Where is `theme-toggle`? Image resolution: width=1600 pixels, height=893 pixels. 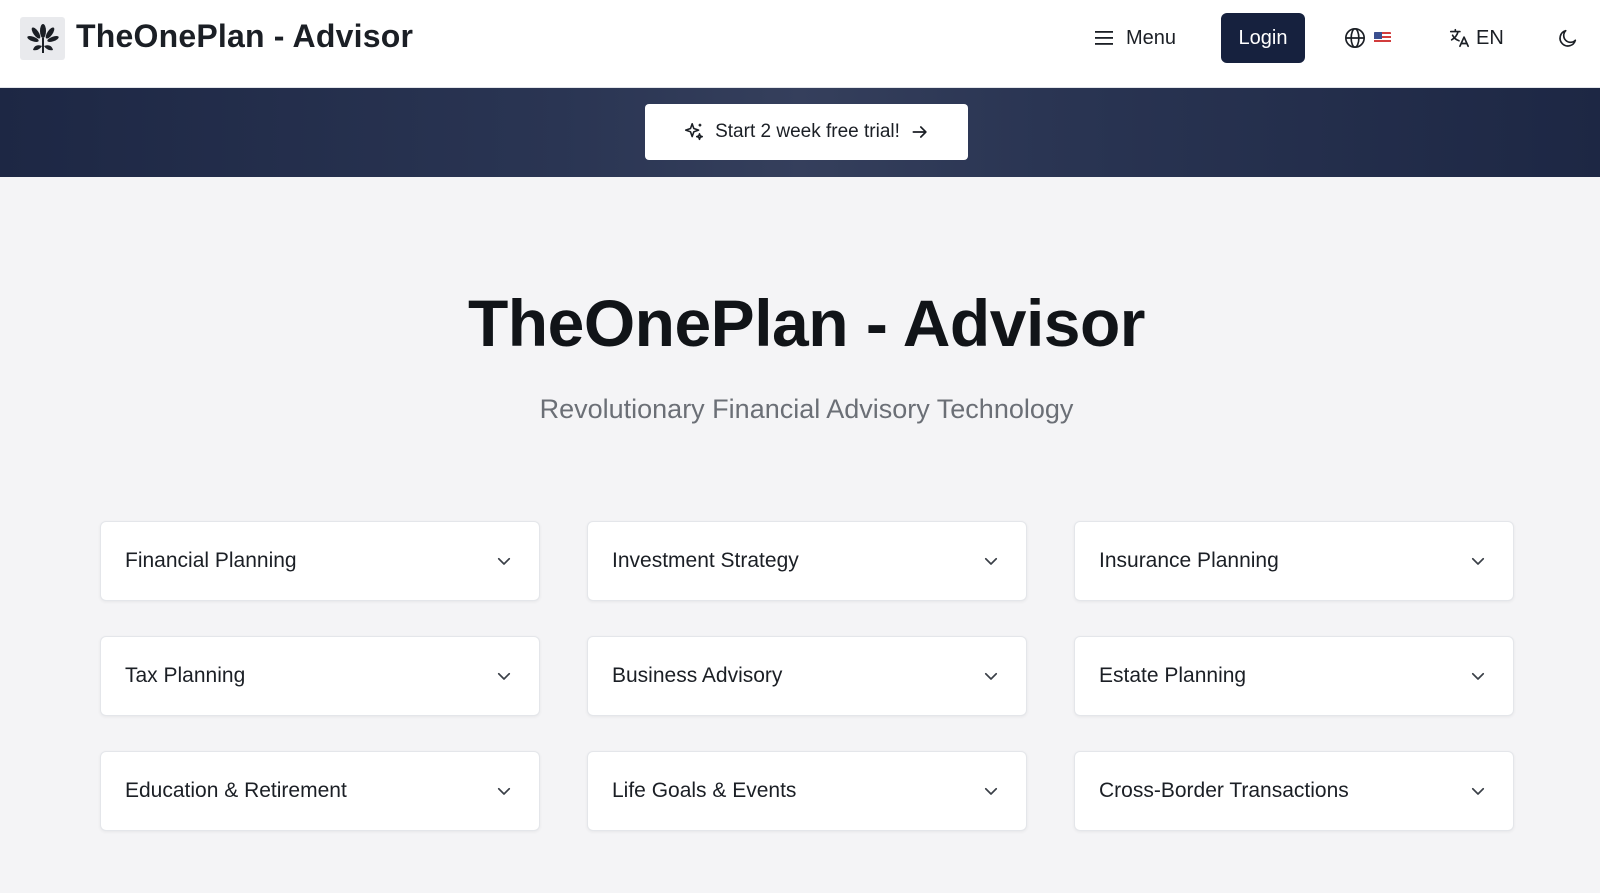
theme-toggle is located at coordinates (1568, 38).